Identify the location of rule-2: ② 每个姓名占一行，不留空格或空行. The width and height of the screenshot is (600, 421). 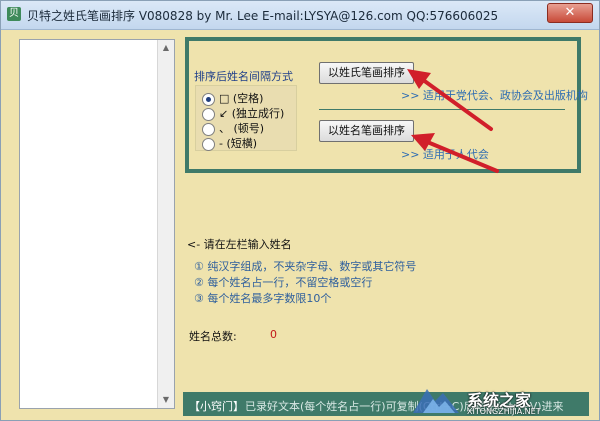
(283, 282).